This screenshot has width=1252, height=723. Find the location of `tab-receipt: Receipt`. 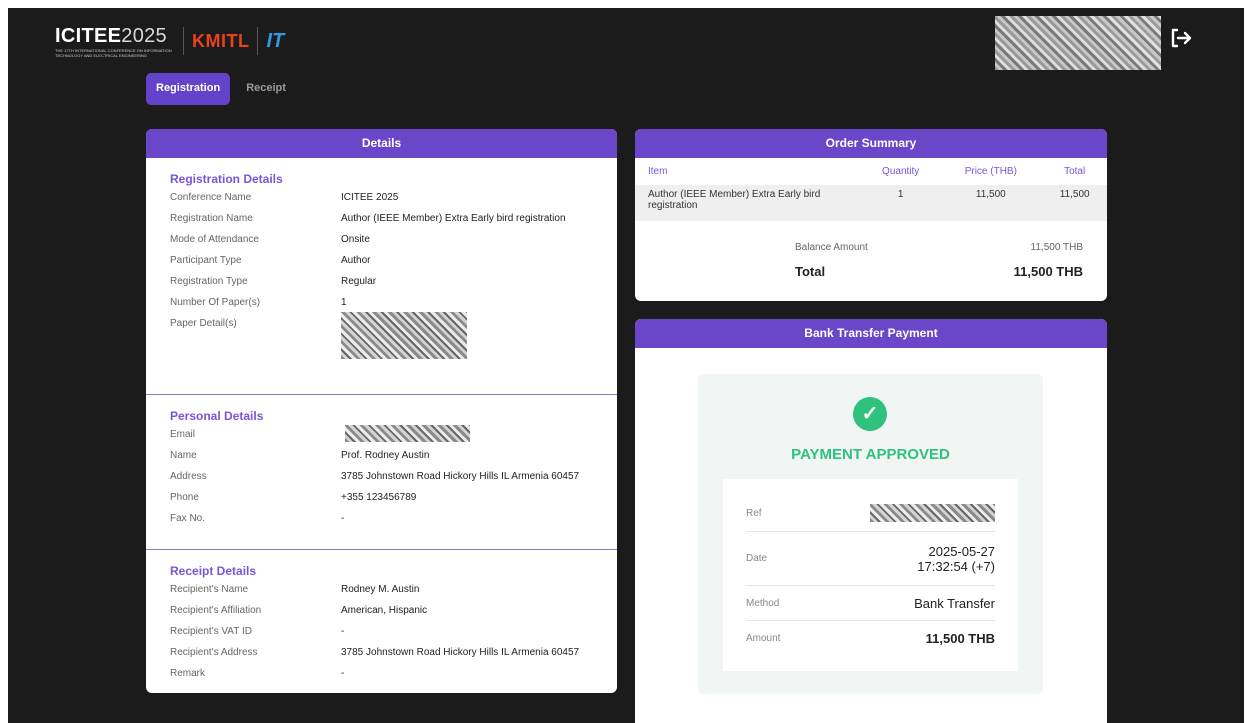

tab-receipt: Receipt is located at coordinates (266, 89).